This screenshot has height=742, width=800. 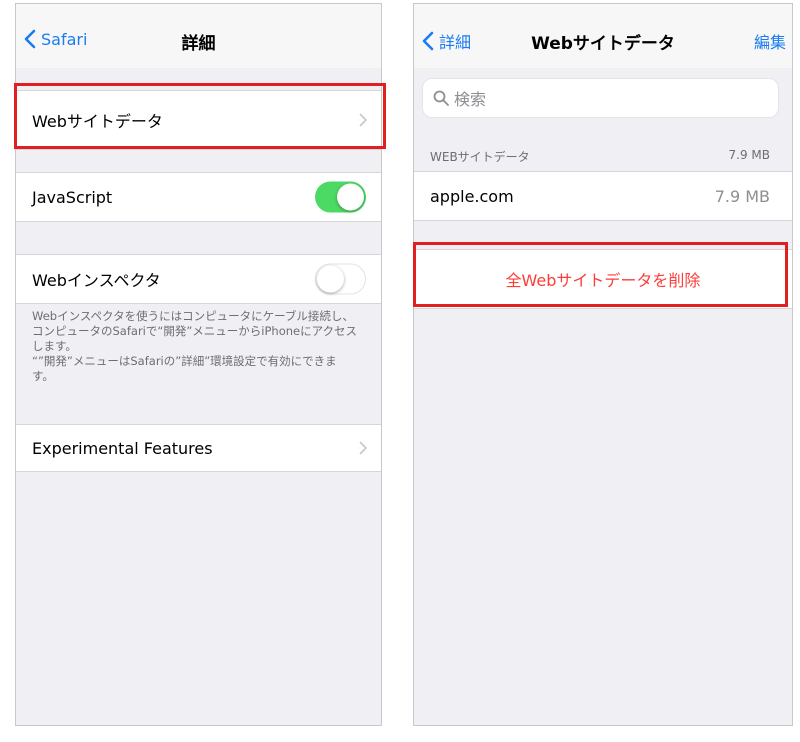 I want to click on experimental-features-row: Experimental Features, so click(x=198, y=448).